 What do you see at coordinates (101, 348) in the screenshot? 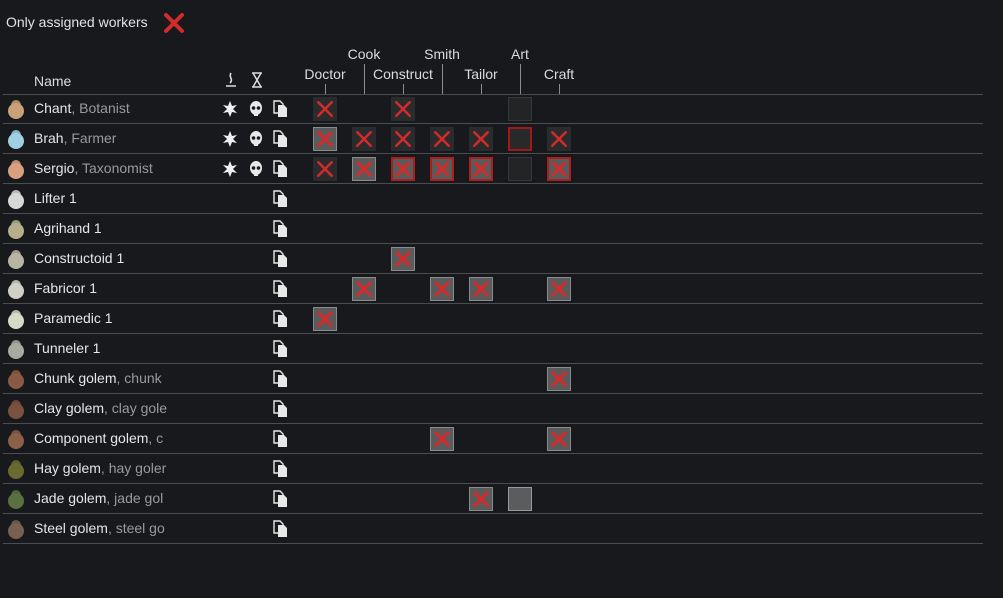
I see `worker-name: Tunneler 1` at bounding box center [101, 348].